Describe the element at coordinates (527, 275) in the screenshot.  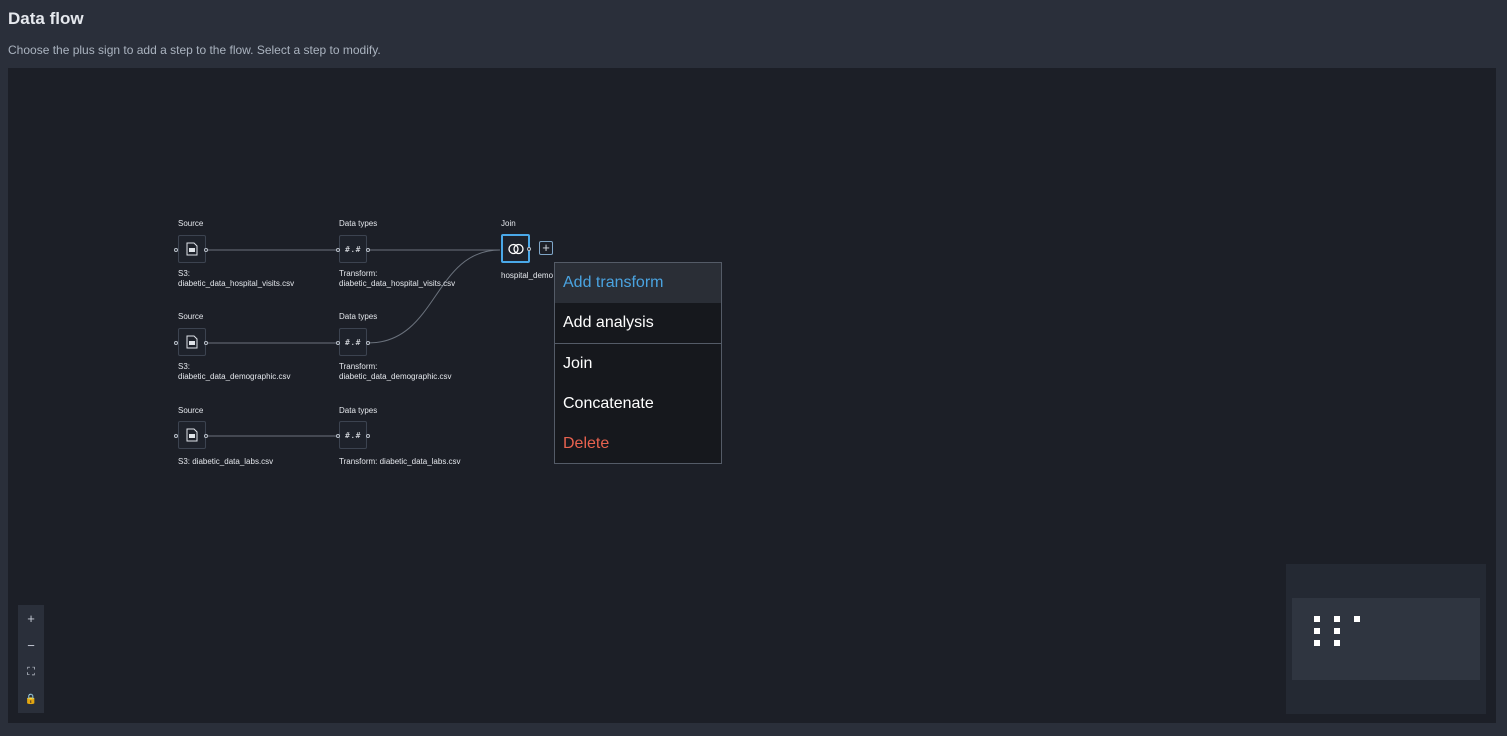
I see `join-node-caption: hospital_demo` at that location.